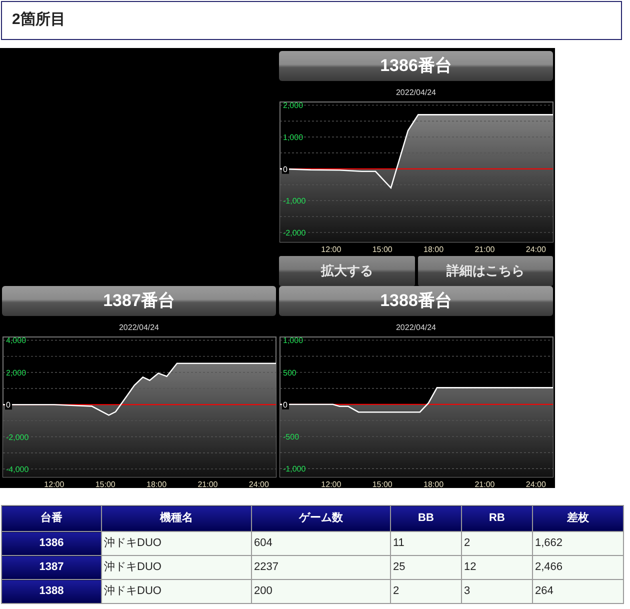 The height and width of the screenshot is (609, 630). Describe the element at coordinates (426, 544) in the screenshot. I see `table-cell: 11` at that location.